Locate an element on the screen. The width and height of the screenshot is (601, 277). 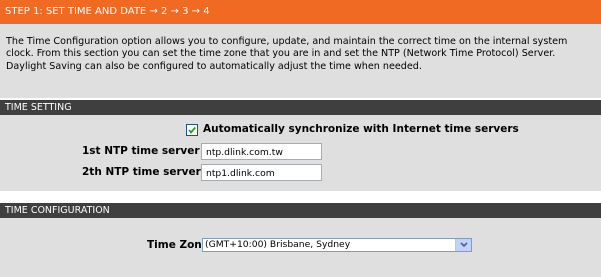
chevron-down-icon is located at coordinates (464, 245).